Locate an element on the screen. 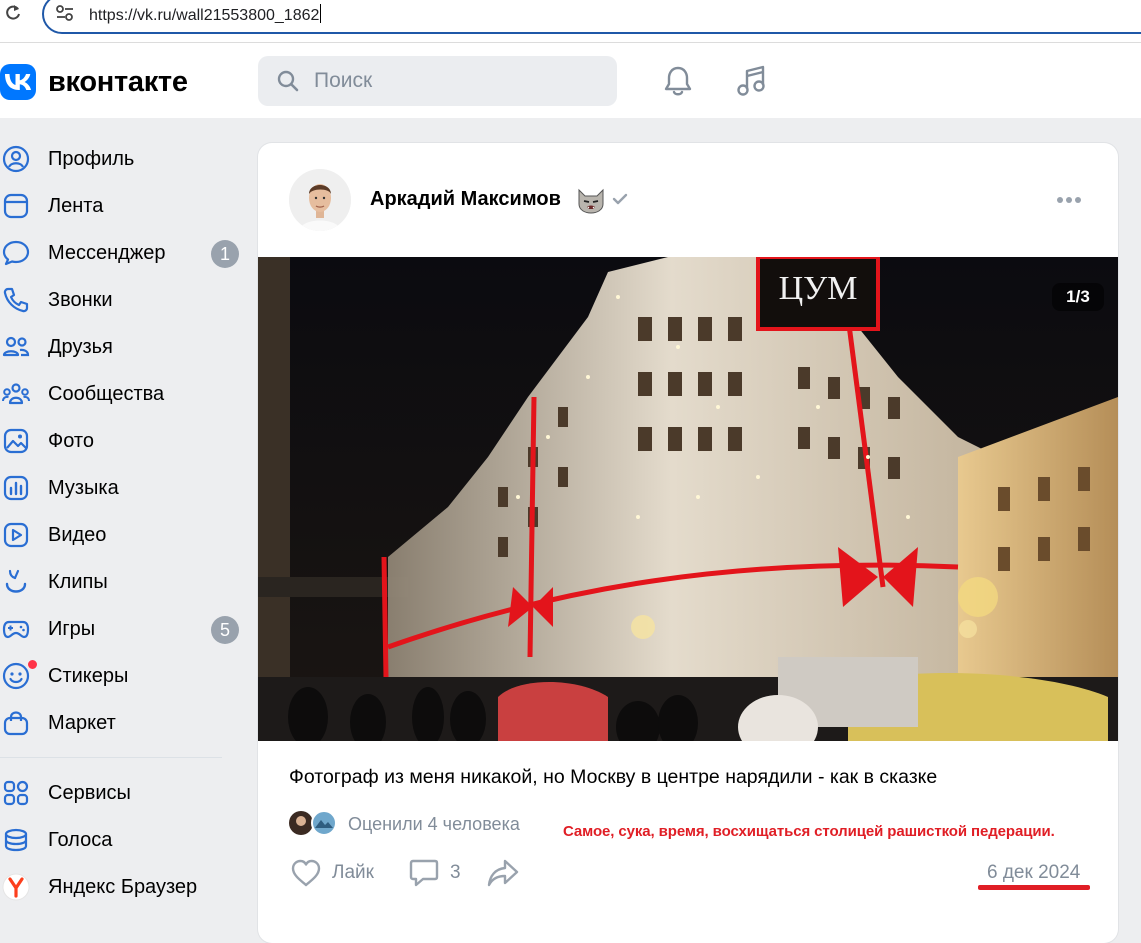 The image size is (1141, 943). feed-icon is located at coordinates (16, 206).